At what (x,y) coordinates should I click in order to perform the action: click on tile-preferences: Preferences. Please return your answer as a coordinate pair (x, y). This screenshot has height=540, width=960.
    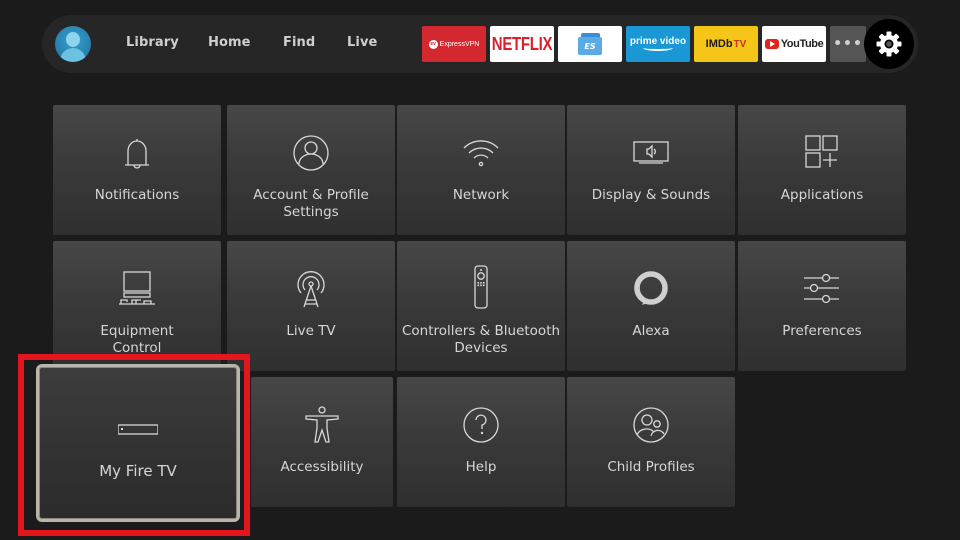
    Looking at the image, I should click on (822, 306).